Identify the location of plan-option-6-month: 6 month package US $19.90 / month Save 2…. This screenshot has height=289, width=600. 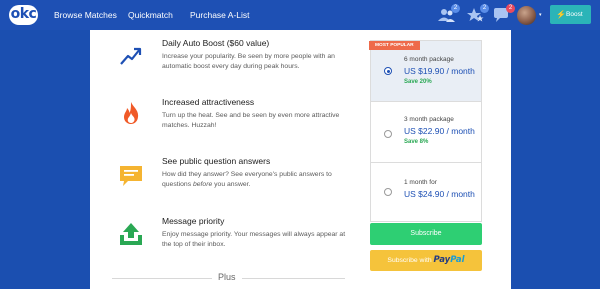
(426, 71).